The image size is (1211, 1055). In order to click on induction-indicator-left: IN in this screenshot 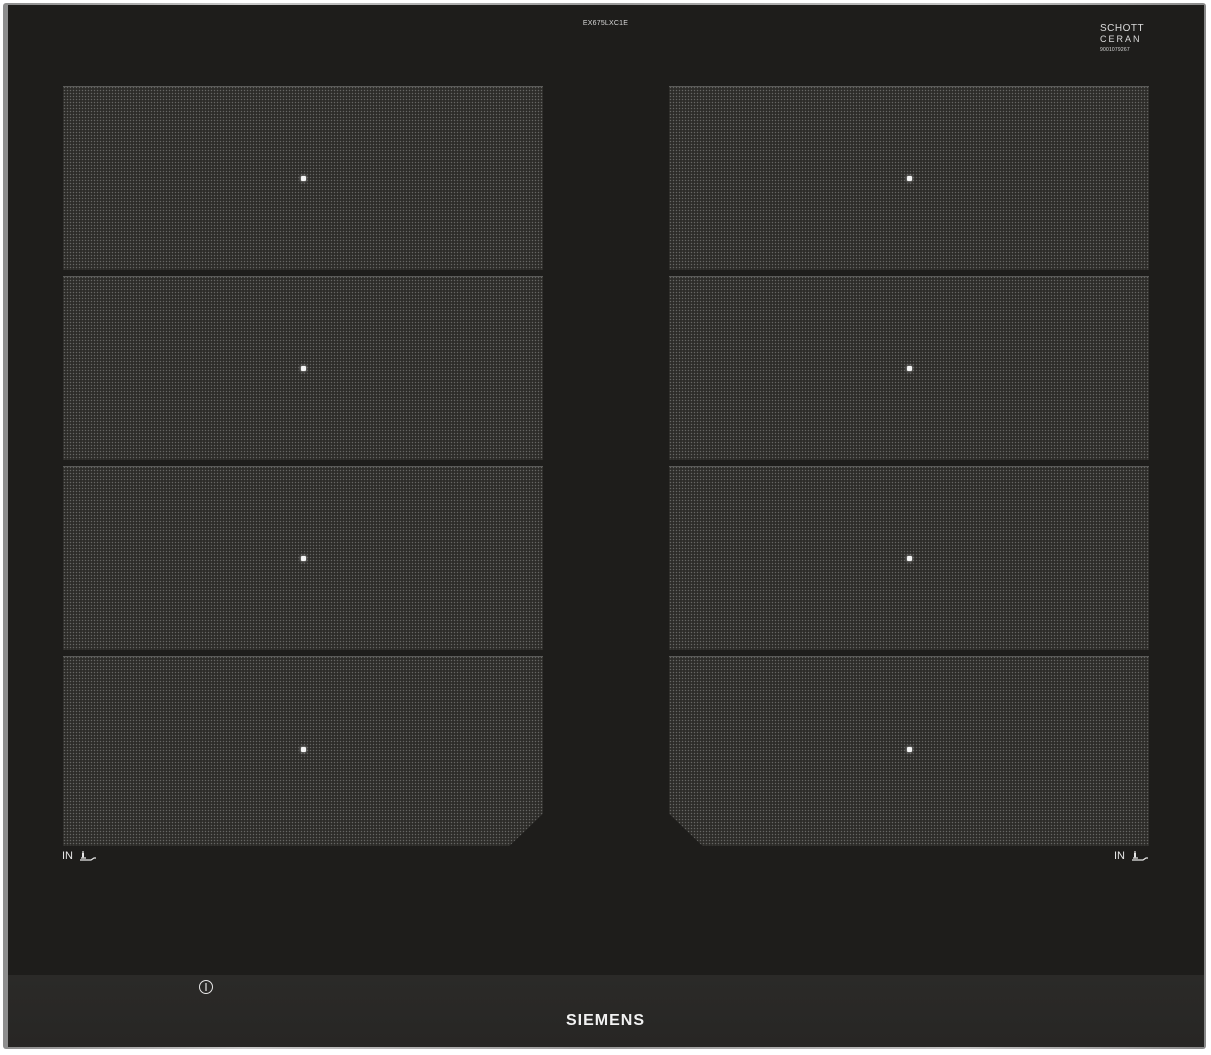, I will do `click(79, 856)`.